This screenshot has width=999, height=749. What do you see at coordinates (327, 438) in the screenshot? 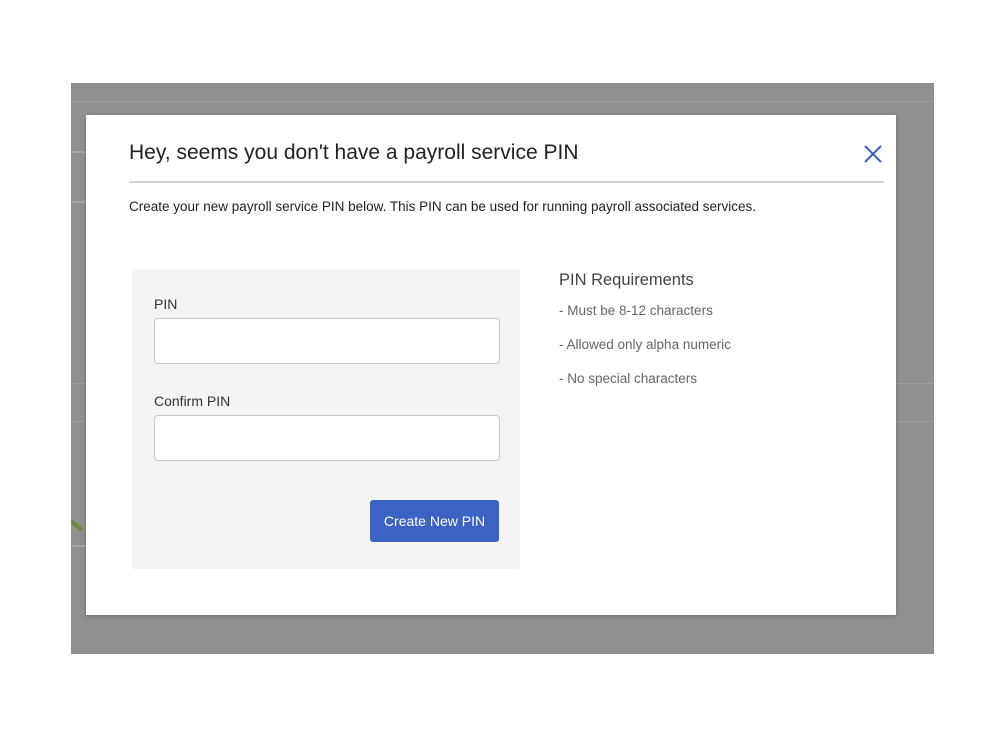
I see `confirm-pin-input` at bounding box center [327, 438].